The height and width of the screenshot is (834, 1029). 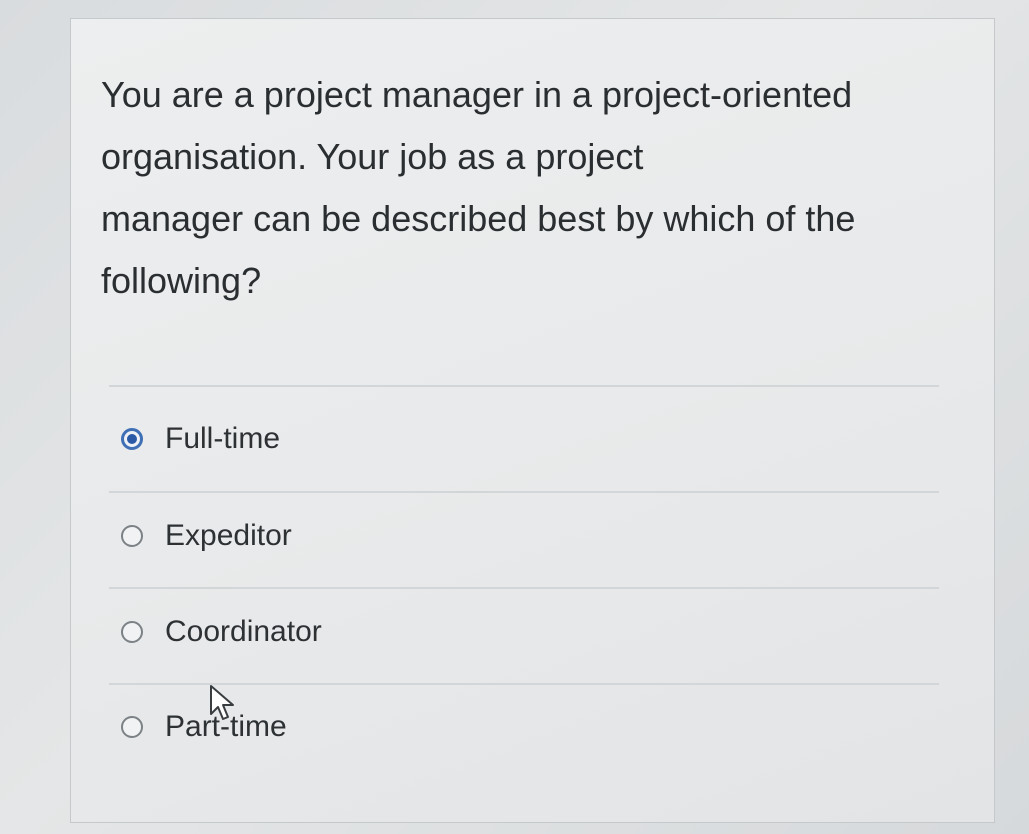 I want to click on option-label: Expeditor, so click(x=228, y=535).